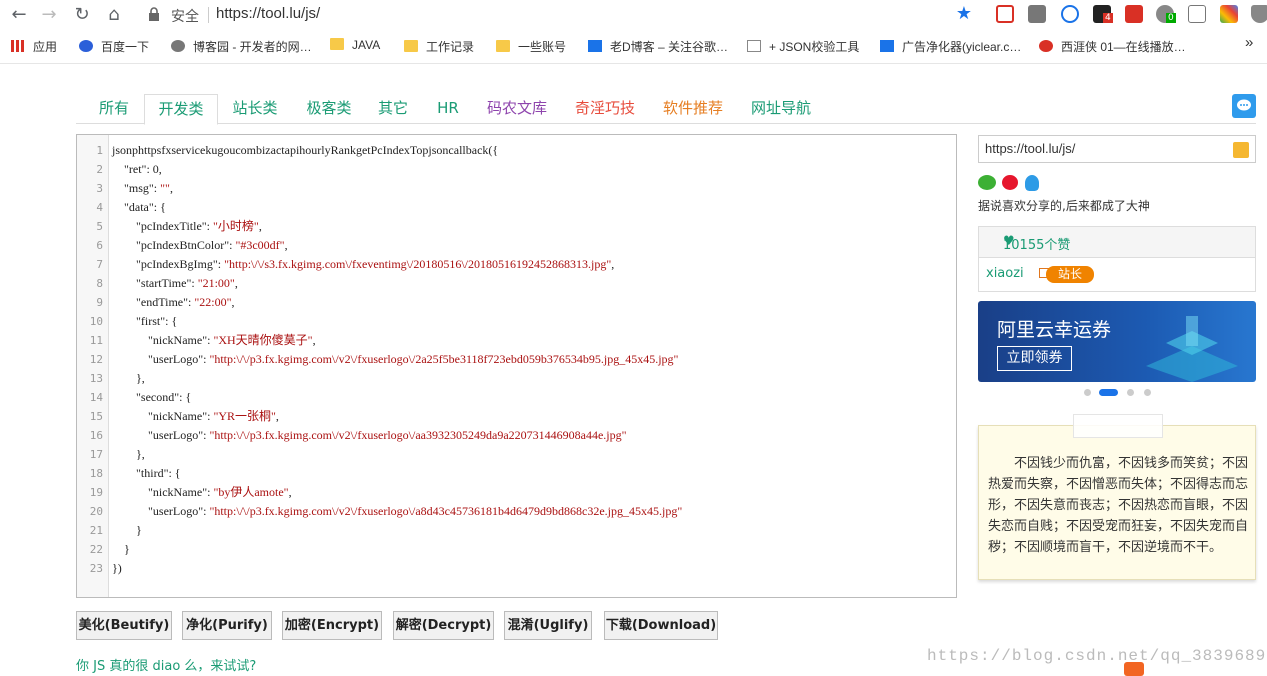  What do you see at coordinates (99, 245) in the screenshot?
I see `line-number: 6` at bounding box center [99, 245].